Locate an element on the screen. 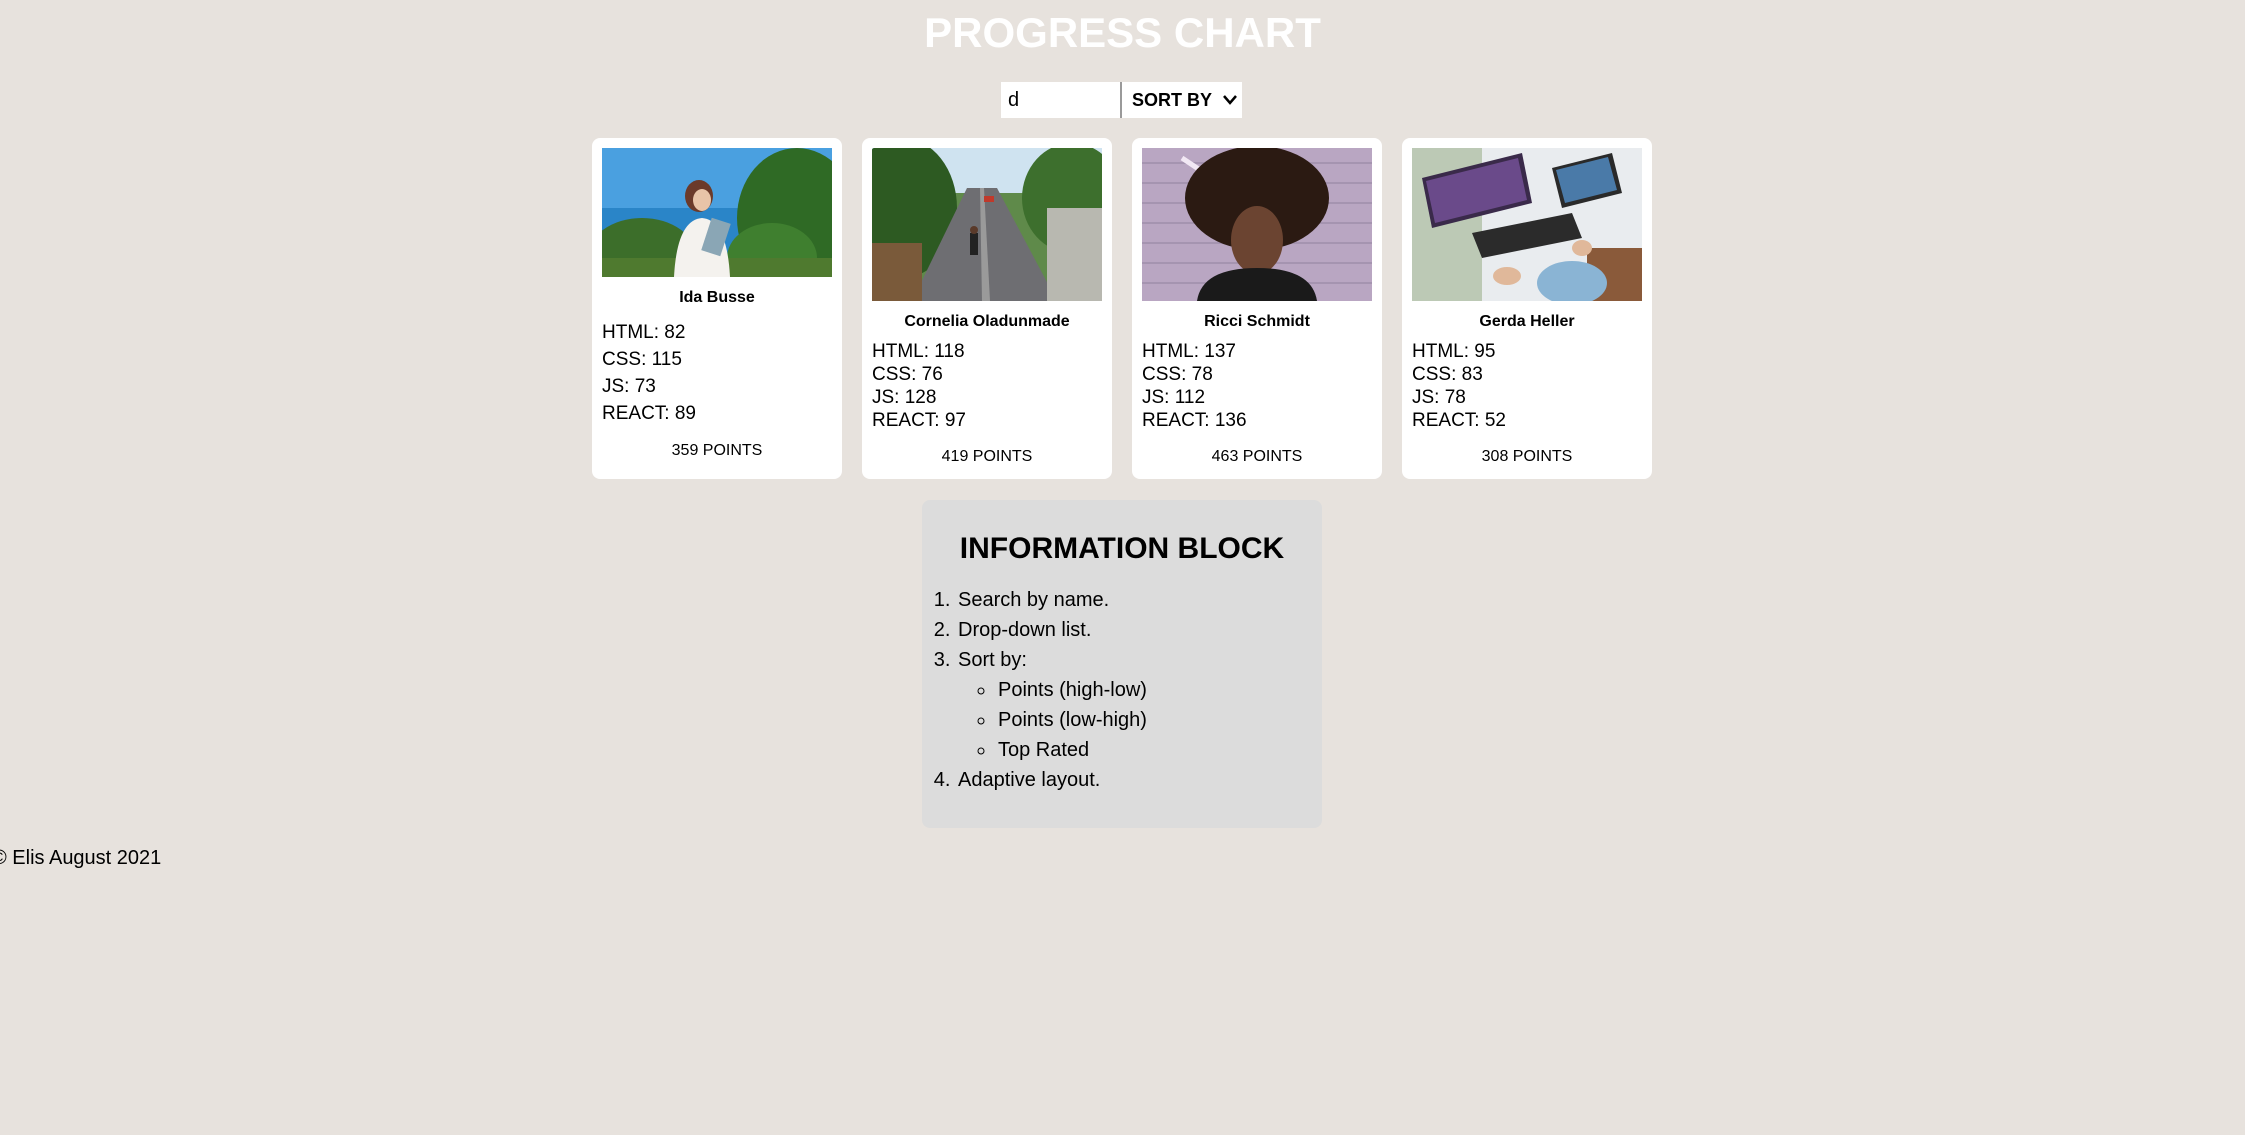 Image resolution: width=2245 pixels, height=1135 pixels. stat-html: HTML: 95 is located at coordinates (1454, 351).